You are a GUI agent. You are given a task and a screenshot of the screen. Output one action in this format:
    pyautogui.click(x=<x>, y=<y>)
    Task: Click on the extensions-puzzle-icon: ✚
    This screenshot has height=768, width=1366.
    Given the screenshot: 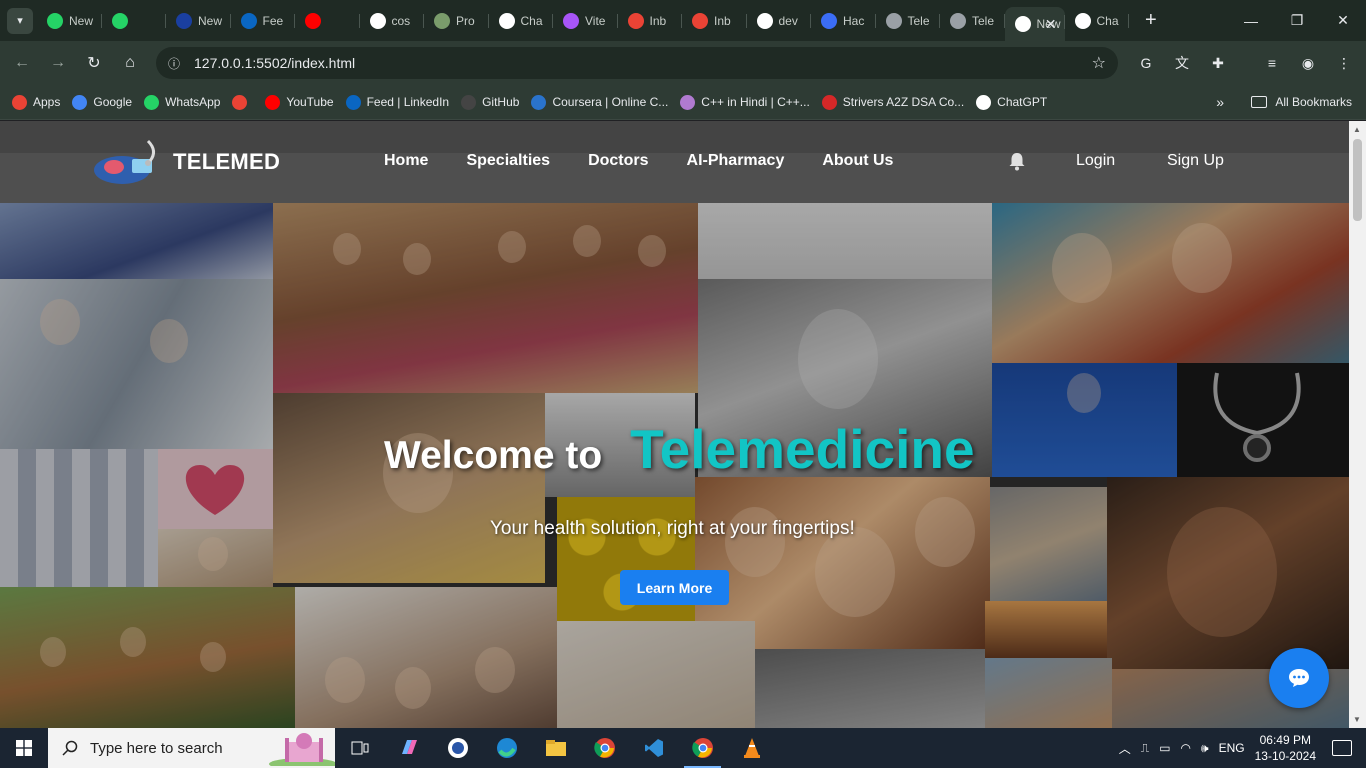 What is the action you would take?
    pyautogui.click(x=1218, y=63)
    